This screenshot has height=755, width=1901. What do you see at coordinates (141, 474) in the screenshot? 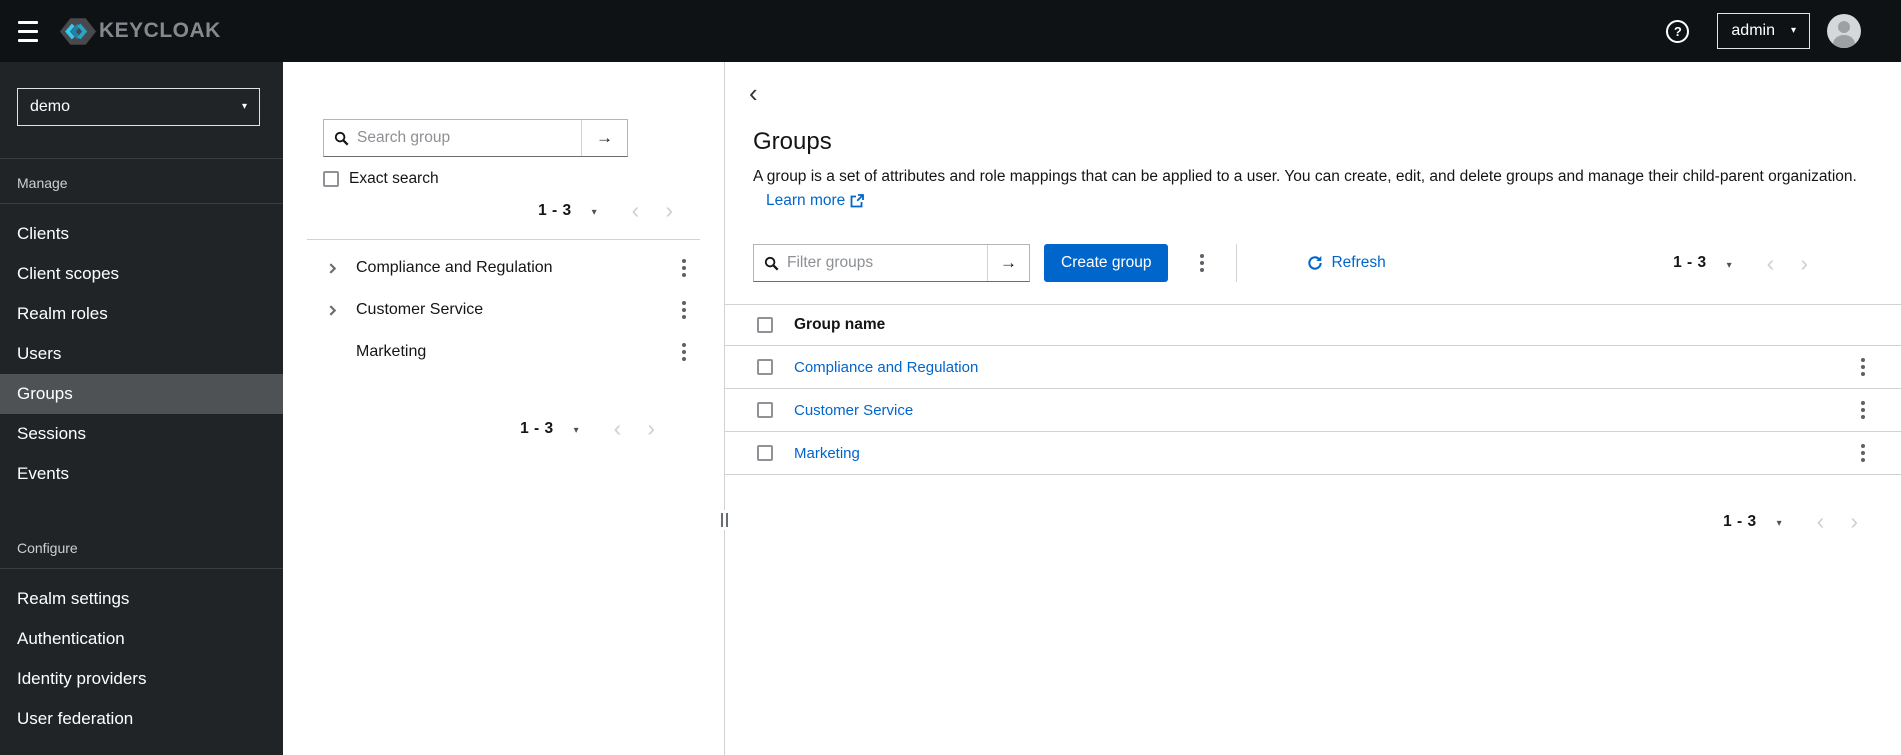
I see `sidebar-item-events: Events` at bounding box center [141, 474].